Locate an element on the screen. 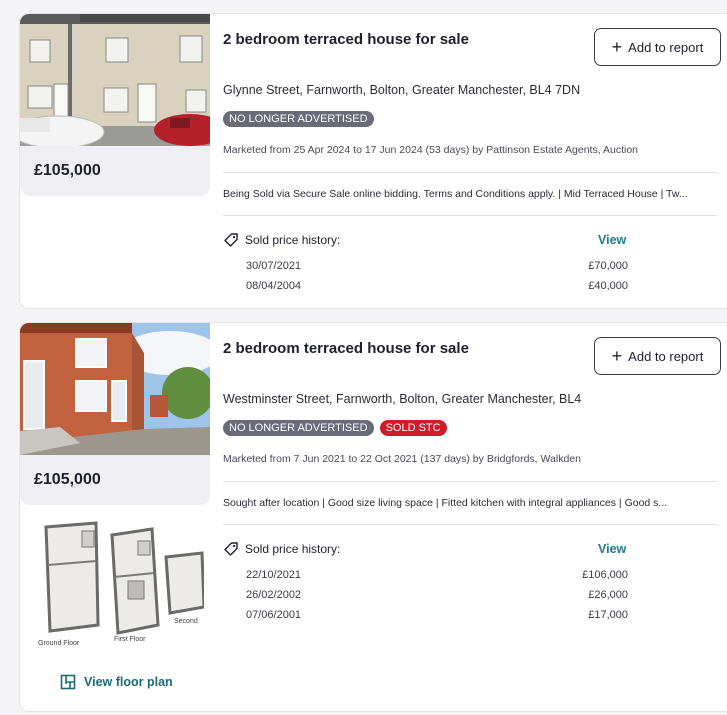 The image size is (727, 715). floor-label: Second is located at coordinates (186, 621).